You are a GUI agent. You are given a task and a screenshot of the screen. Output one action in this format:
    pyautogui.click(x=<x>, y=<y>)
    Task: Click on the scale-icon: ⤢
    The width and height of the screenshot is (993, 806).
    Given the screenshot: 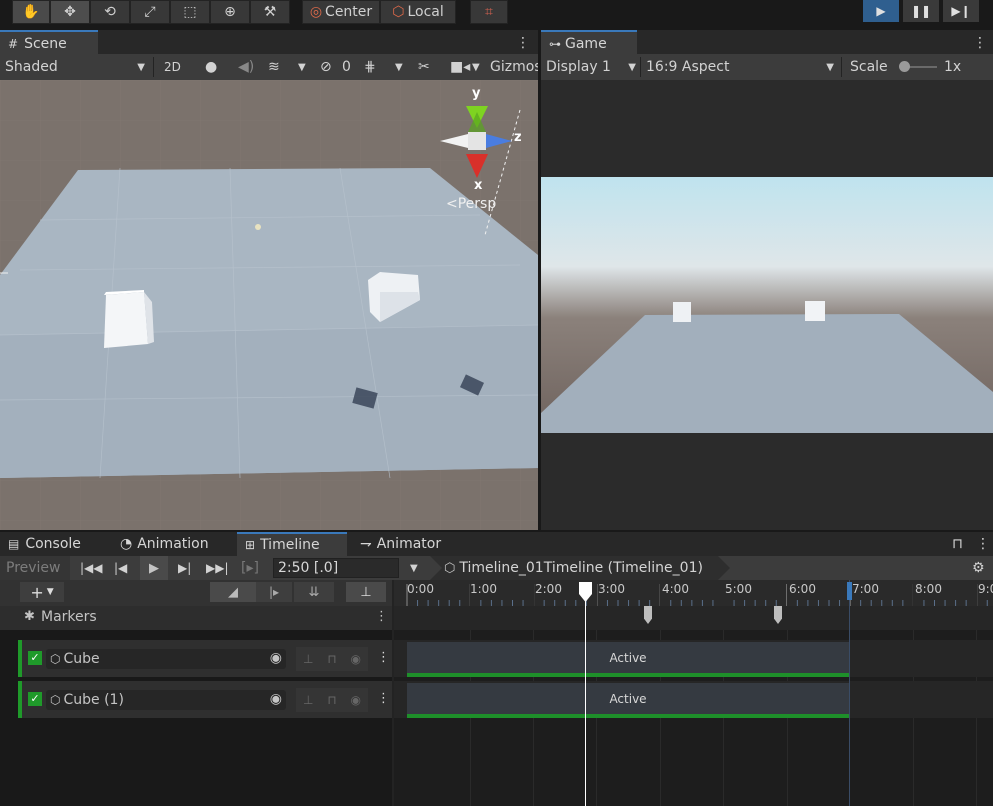 What is the action you would take?
    pyautogui.click(x=150, y=12)
    